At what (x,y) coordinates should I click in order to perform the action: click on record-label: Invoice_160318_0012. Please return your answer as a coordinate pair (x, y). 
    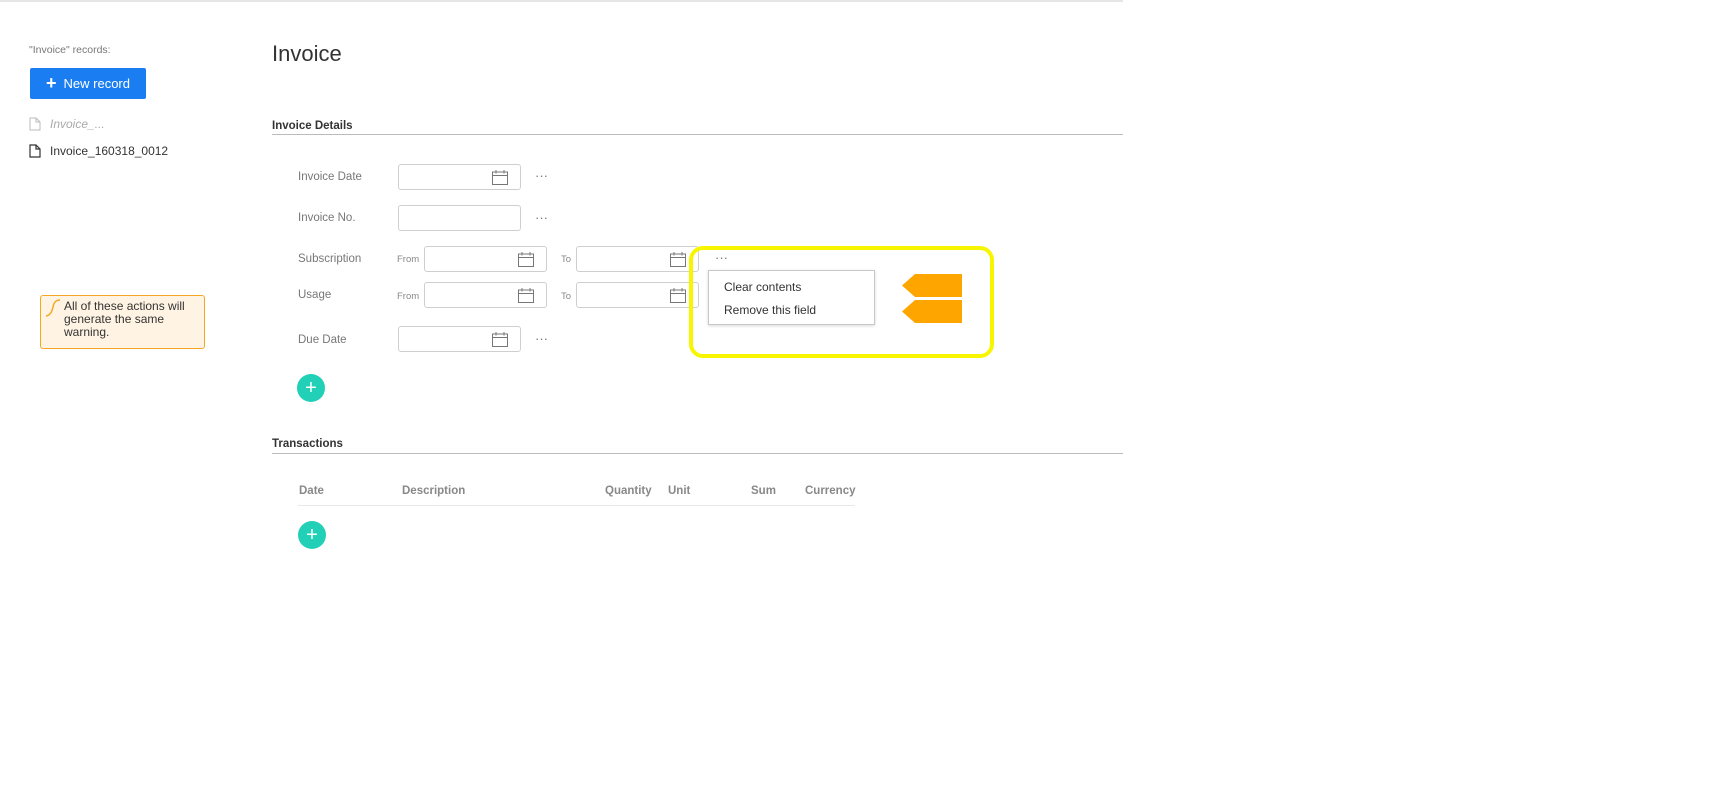
    Looking at the image, I should click on (109, 151).